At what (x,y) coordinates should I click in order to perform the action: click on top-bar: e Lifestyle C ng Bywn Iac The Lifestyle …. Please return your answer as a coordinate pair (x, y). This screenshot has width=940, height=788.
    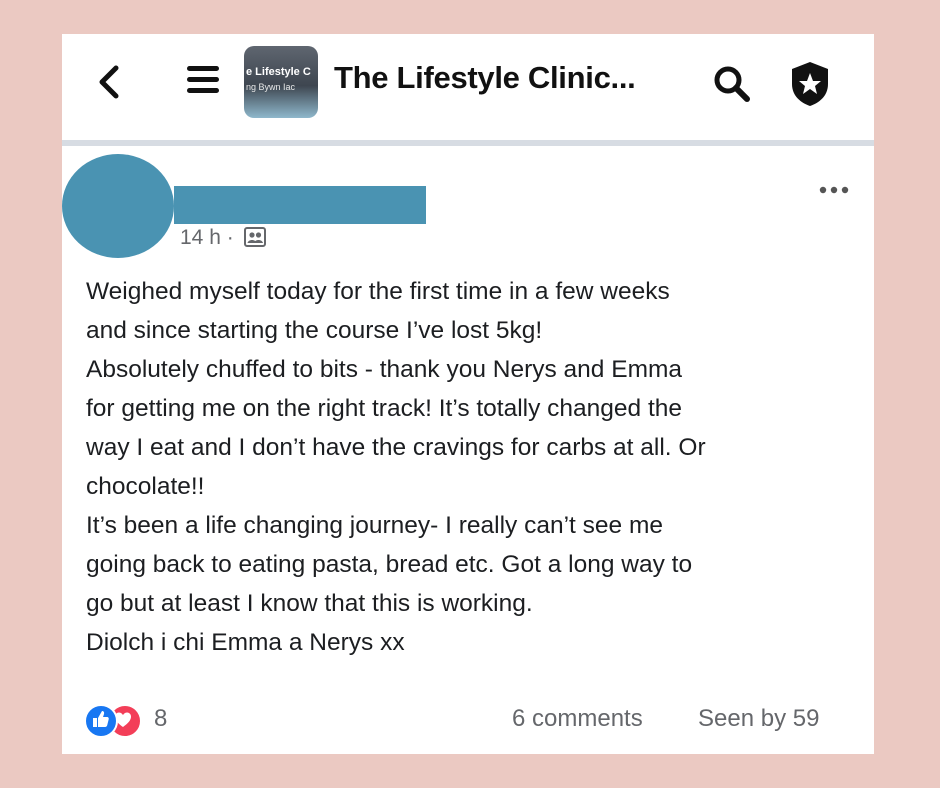
    Looking at the image, I should click on (468, 84).